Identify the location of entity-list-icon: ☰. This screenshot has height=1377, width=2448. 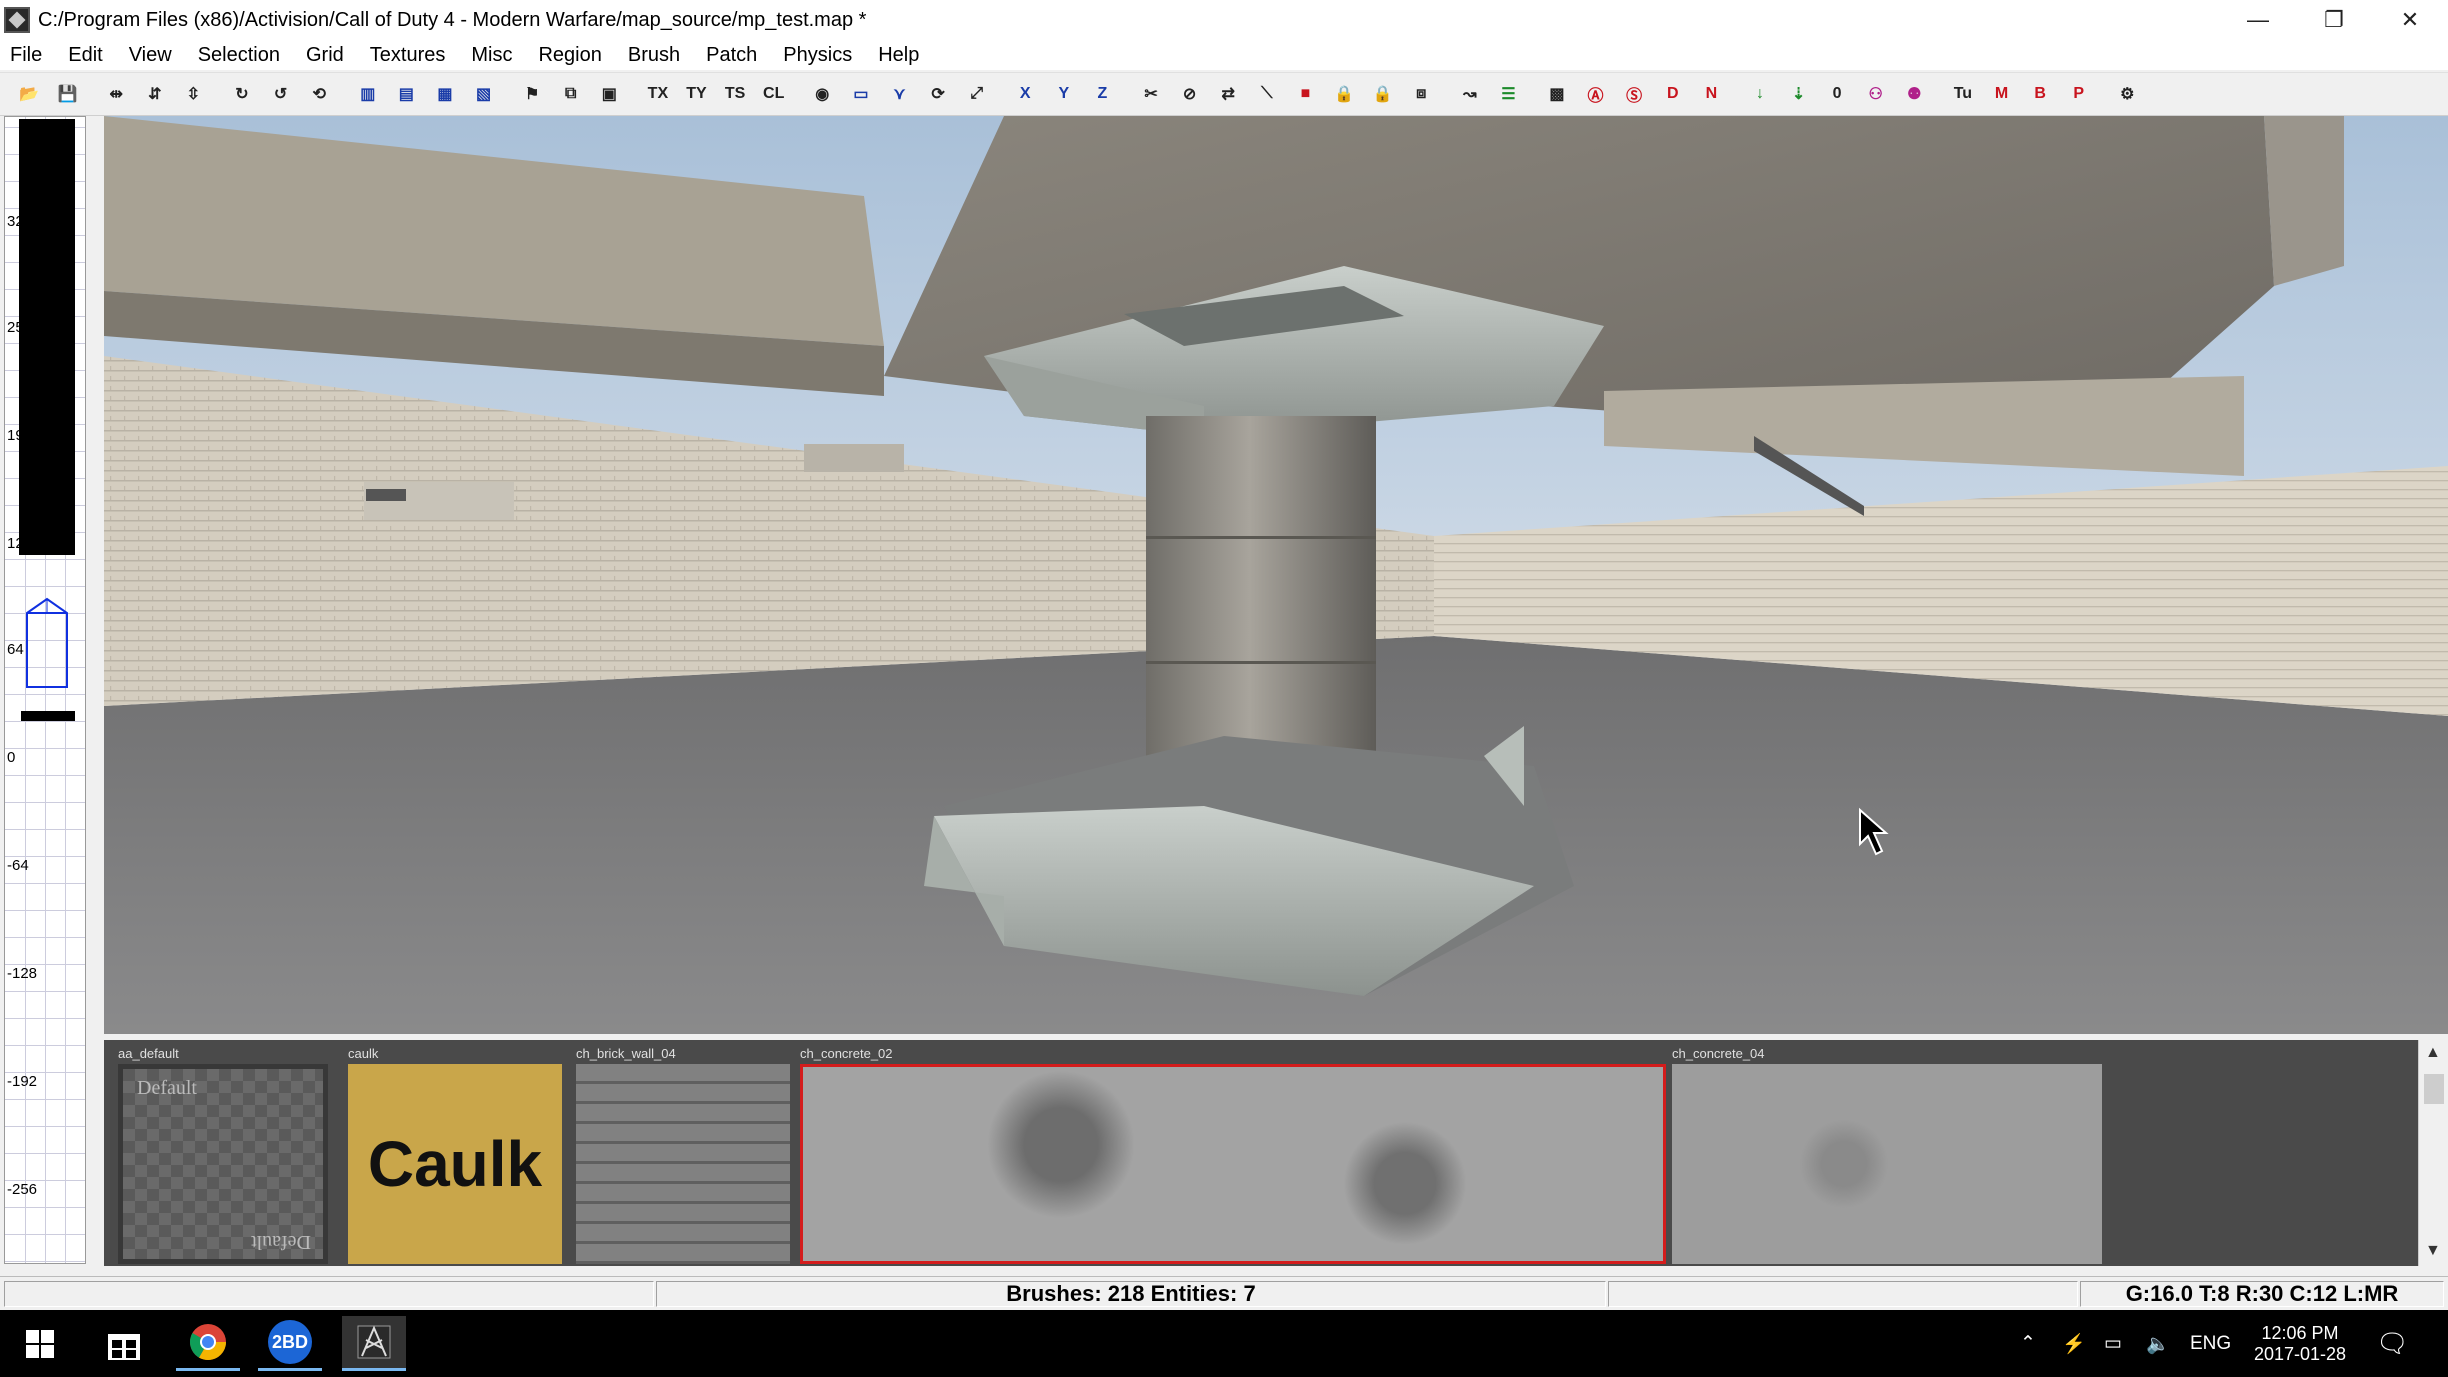
(1508, 94).